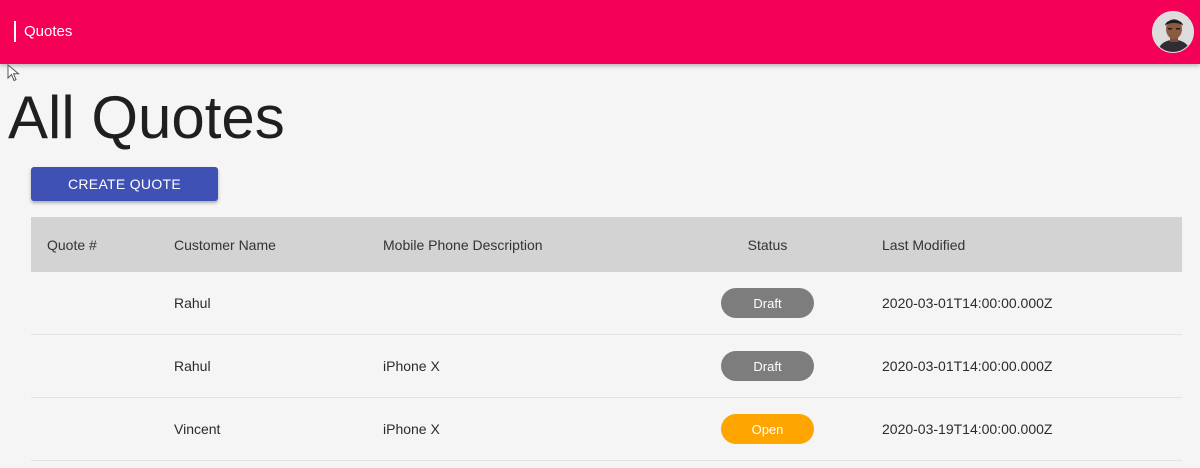  What do you see at coordinates (197, 429) in the screenshot?
I see `customer-name-cell: Vincent` at bounding box center [197, 429].